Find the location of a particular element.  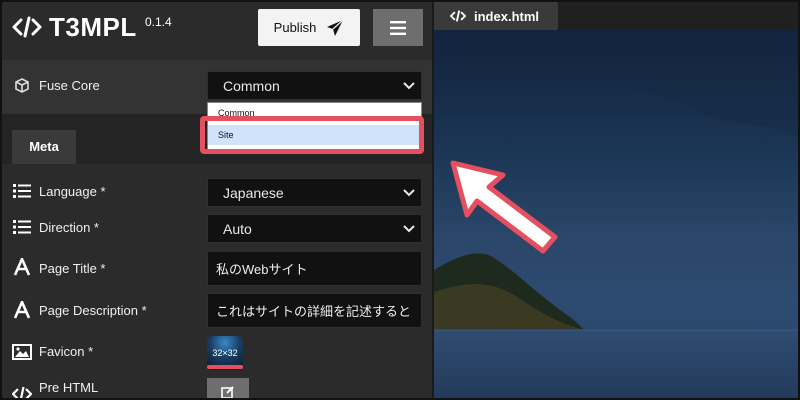

page-title-input: 私のWebサイト is located at coordinates (314, 268).